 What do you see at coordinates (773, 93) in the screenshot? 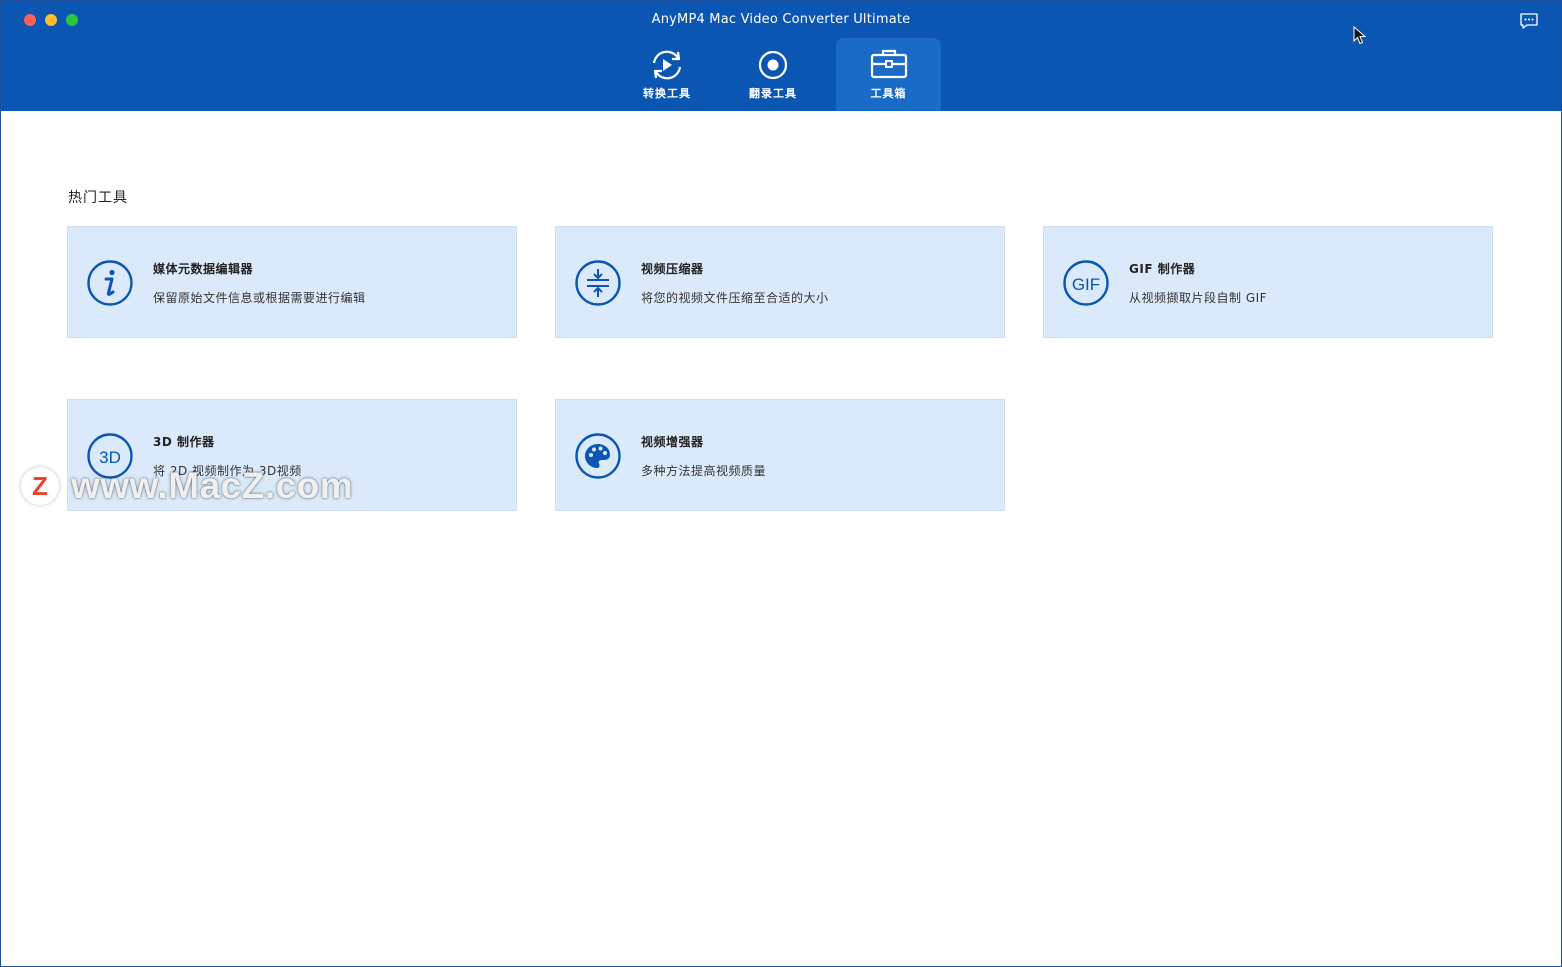
I see `tab-label: 翻录工具` at bounding box center [773, 93].